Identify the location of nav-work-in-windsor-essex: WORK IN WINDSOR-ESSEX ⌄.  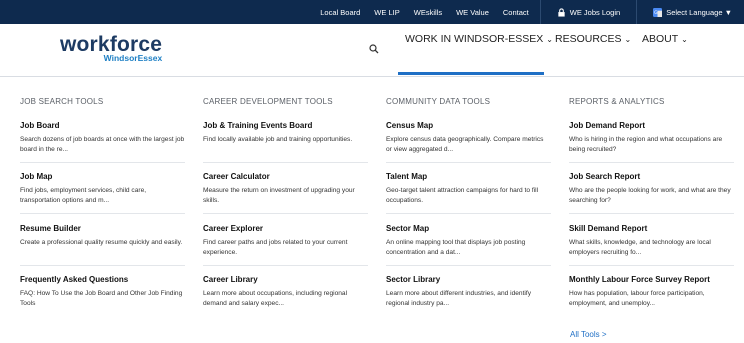
(479, 39).